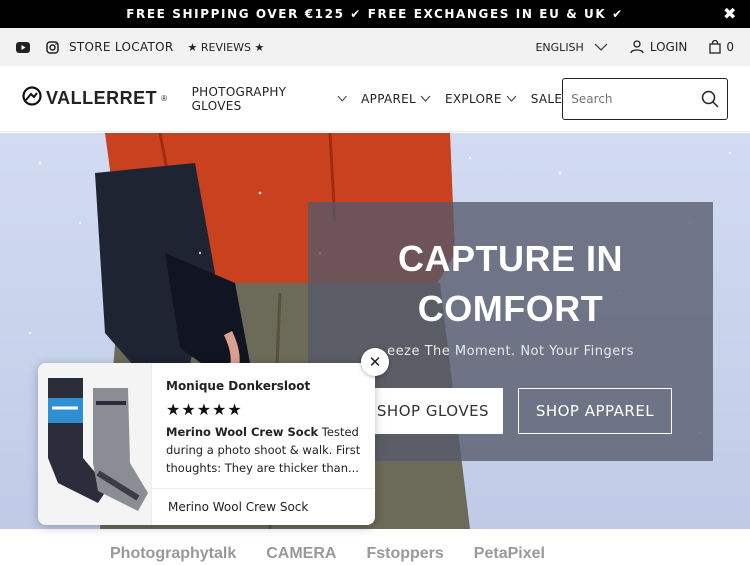 This screenshot has height=565, width=750. What do you see at coordinates (637, 47) in the screenshot?
I see `user-icon` at bounding box center [637, 47].